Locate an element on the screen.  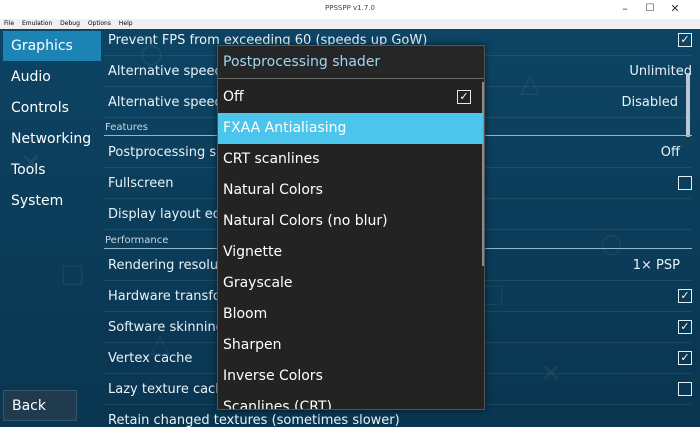
setting-value: Unlimited is located at coordinates (660, 71).